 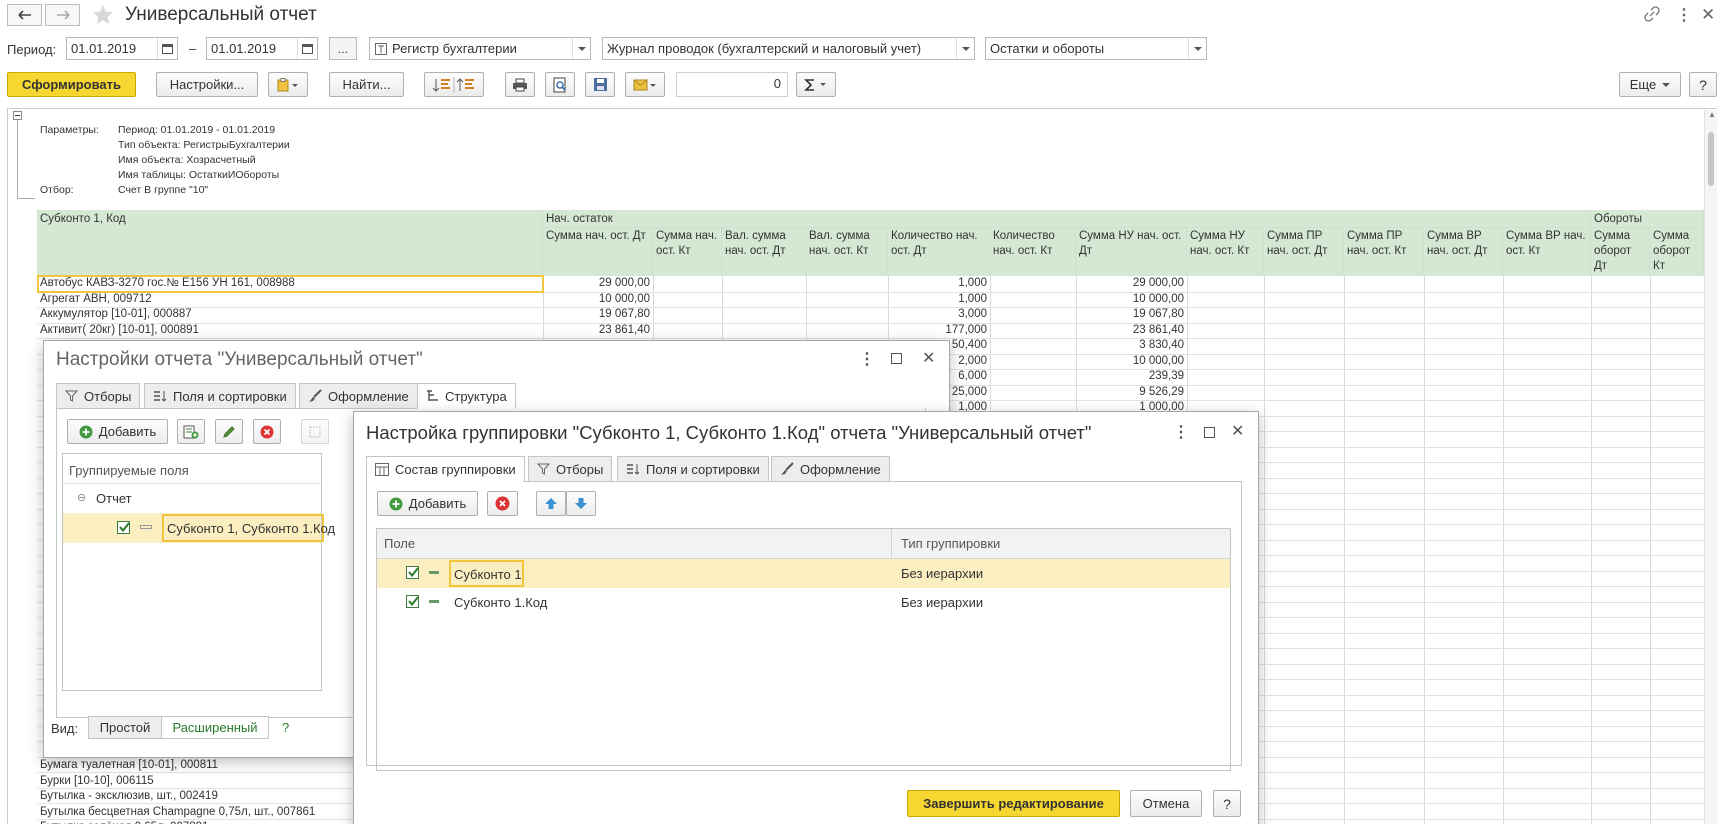 What do you see at coordinates (1131, 283) in the screenshot?
I see `sum-nu-start-dt-cell: 29 000,00` at bounding box center [1131, 283].